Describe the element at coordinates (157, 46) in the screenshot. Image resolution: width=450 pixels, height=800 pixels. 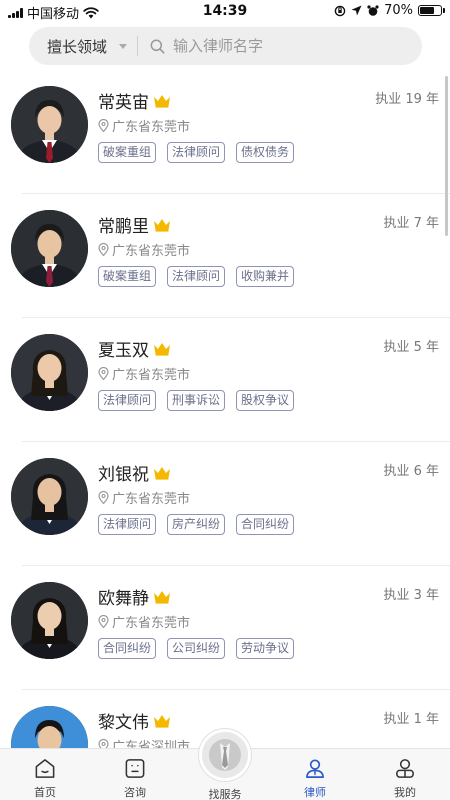
I see `search-icon` at that location.